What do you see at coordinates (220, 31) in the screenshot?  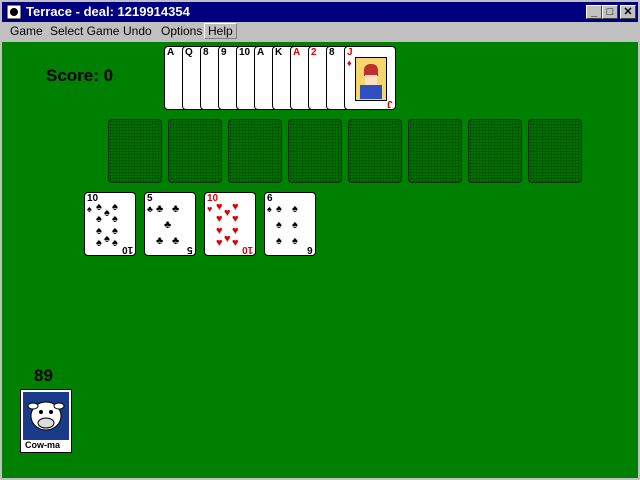 I see `menu-help: Help` at bounding box center [220, 31].